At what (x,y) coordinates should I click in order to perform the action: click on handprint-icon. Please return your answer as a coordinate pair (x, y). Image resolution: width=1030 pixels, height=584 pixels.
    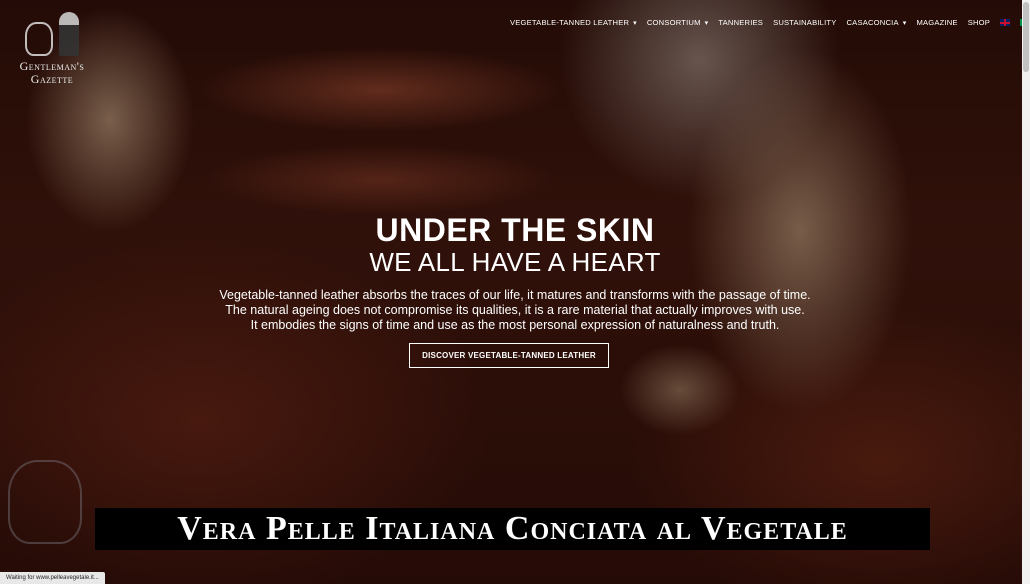
    Looking at the image, I should click on (39, 39).